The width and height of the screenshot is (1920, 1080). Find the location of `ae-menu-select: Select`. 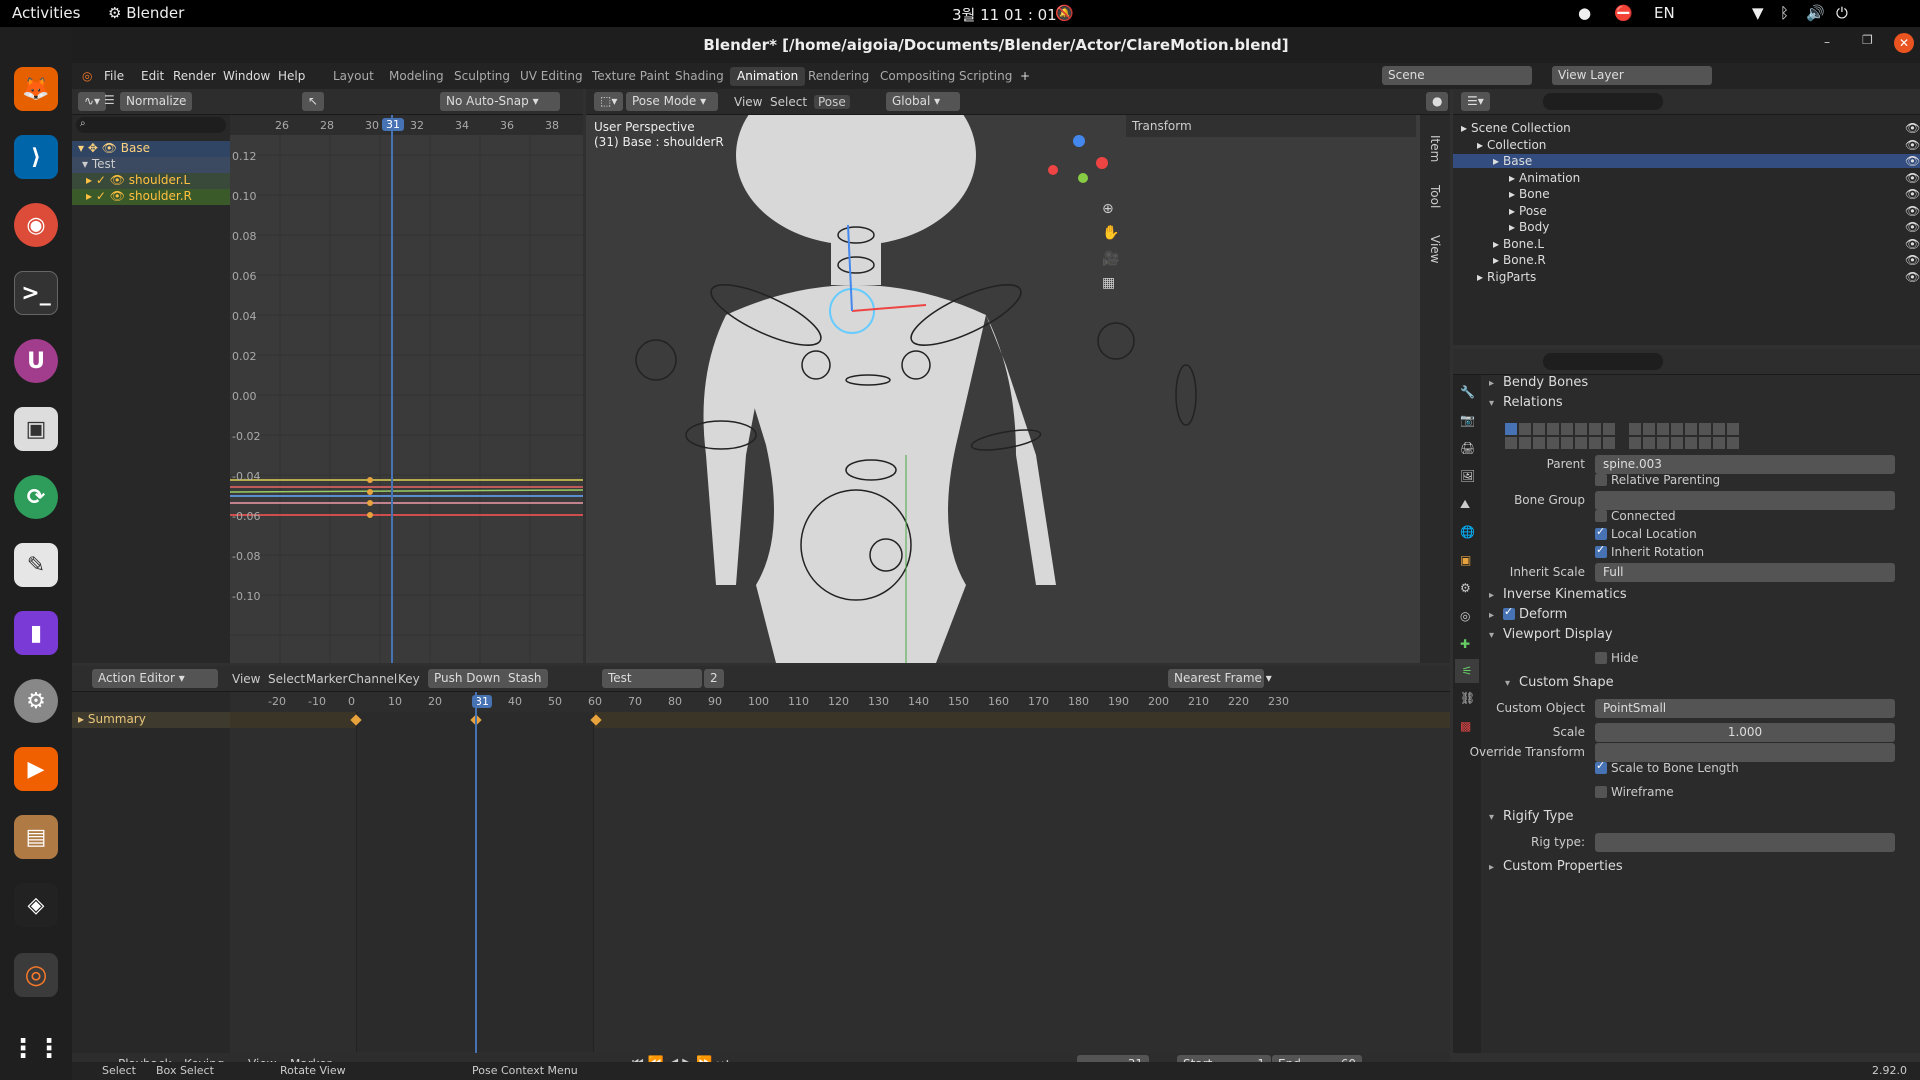

ae-menu-select: Select is located at coordinates (286, 679).